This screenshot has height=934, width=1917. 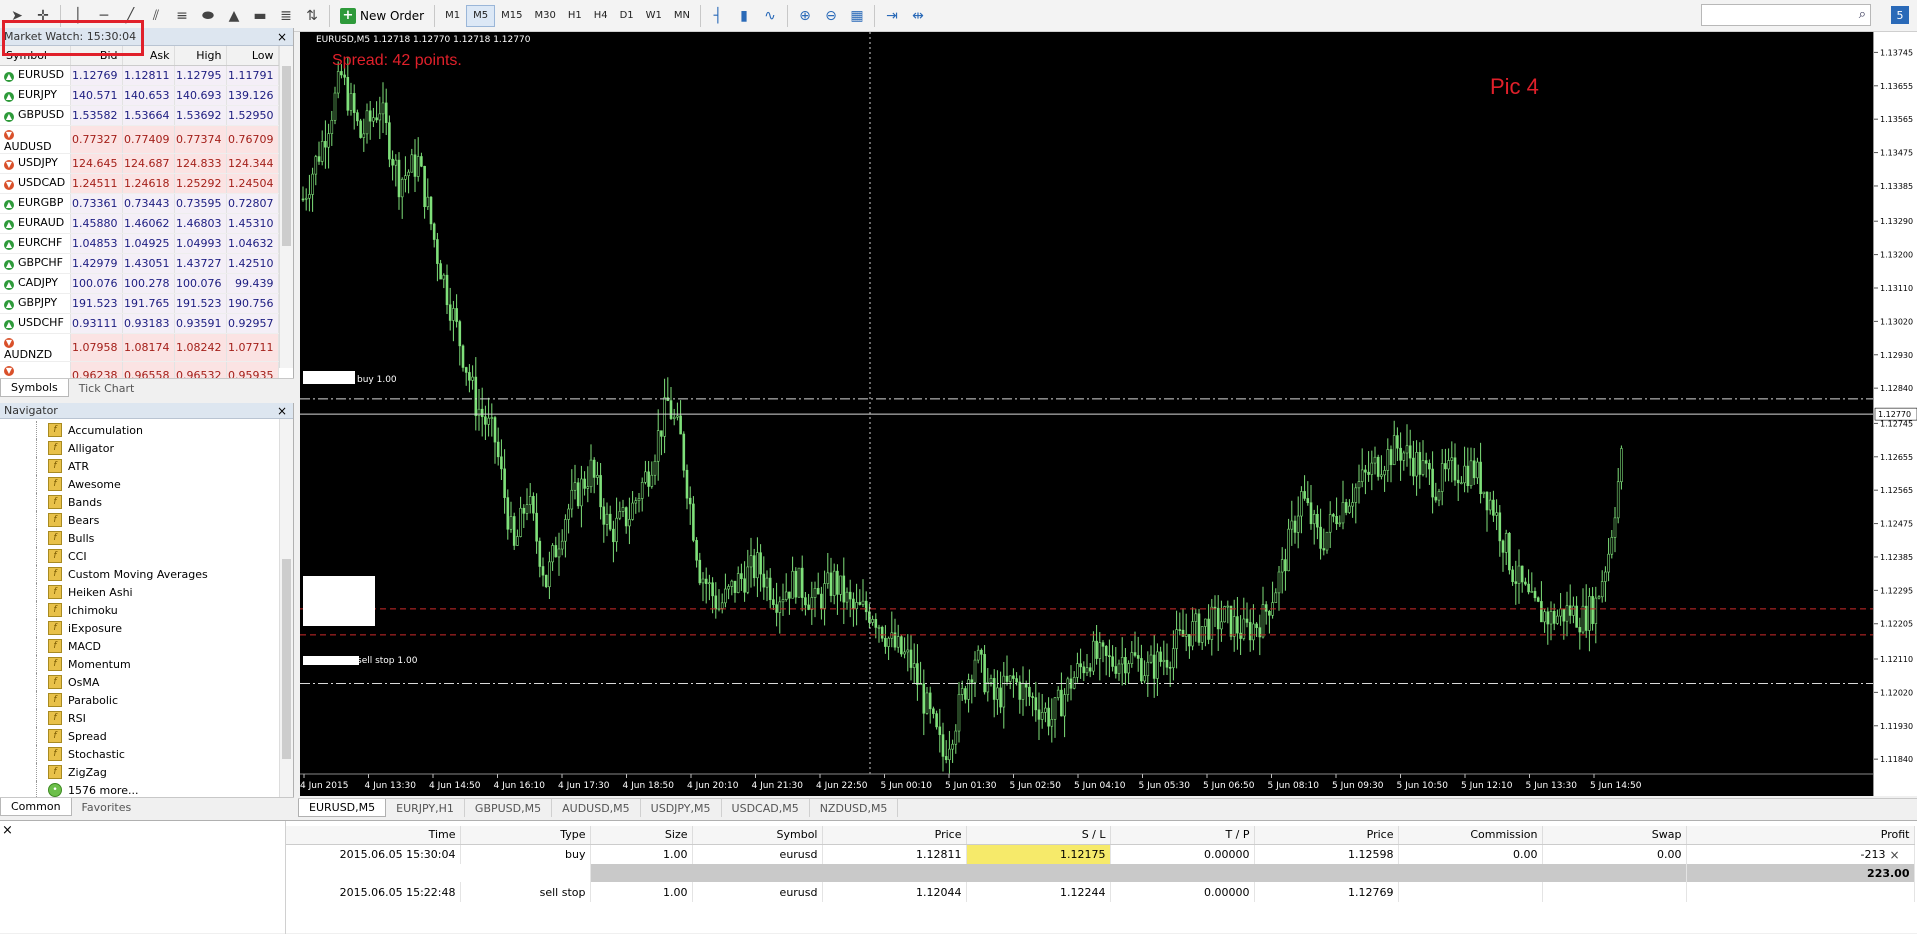 What do you see at coordinates (286, 16) in the screenshot?
I see `text-tool-icon: ≣` at bounding box center [286, 16].